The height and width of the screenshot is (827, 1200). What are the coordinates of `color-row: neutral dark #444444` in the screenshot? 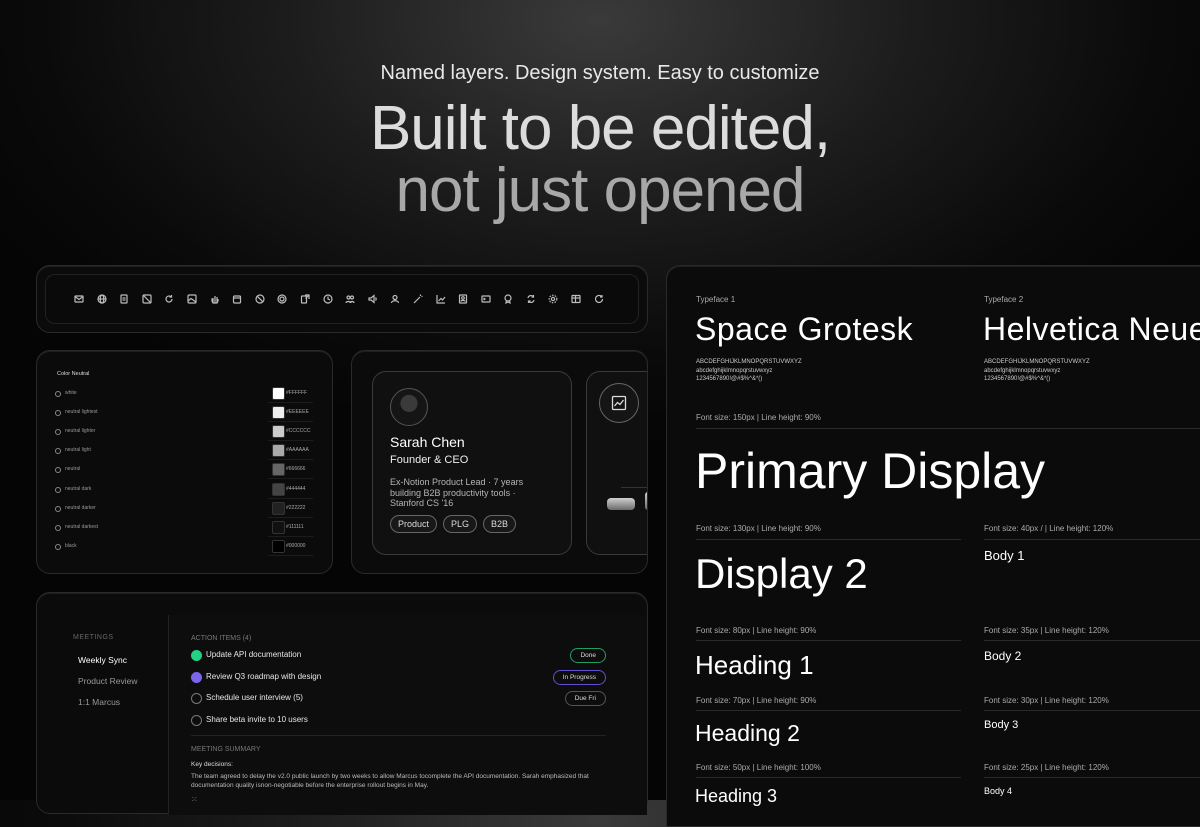 It's located at (202, 490).